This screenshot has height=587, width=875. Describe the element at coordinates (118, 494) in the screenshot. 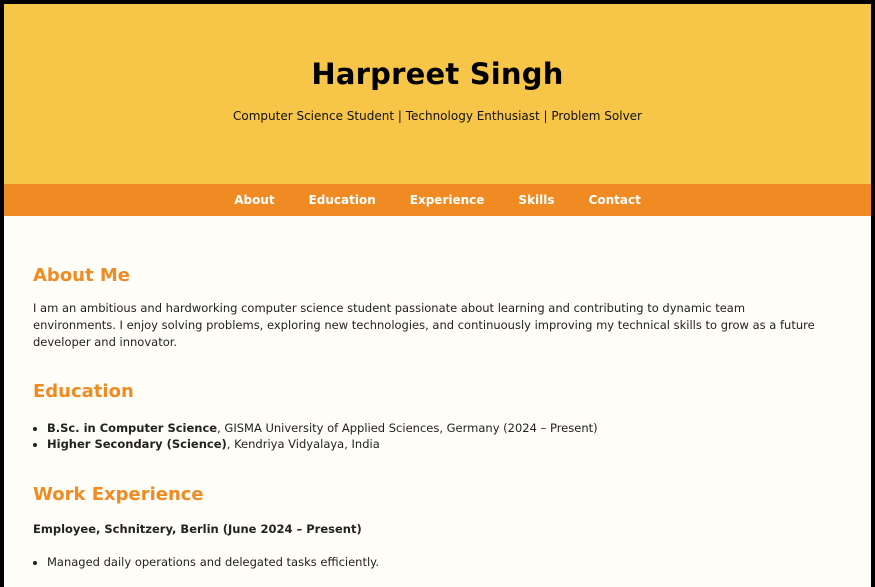

I see `experience-heading: Work Experience` at that location.